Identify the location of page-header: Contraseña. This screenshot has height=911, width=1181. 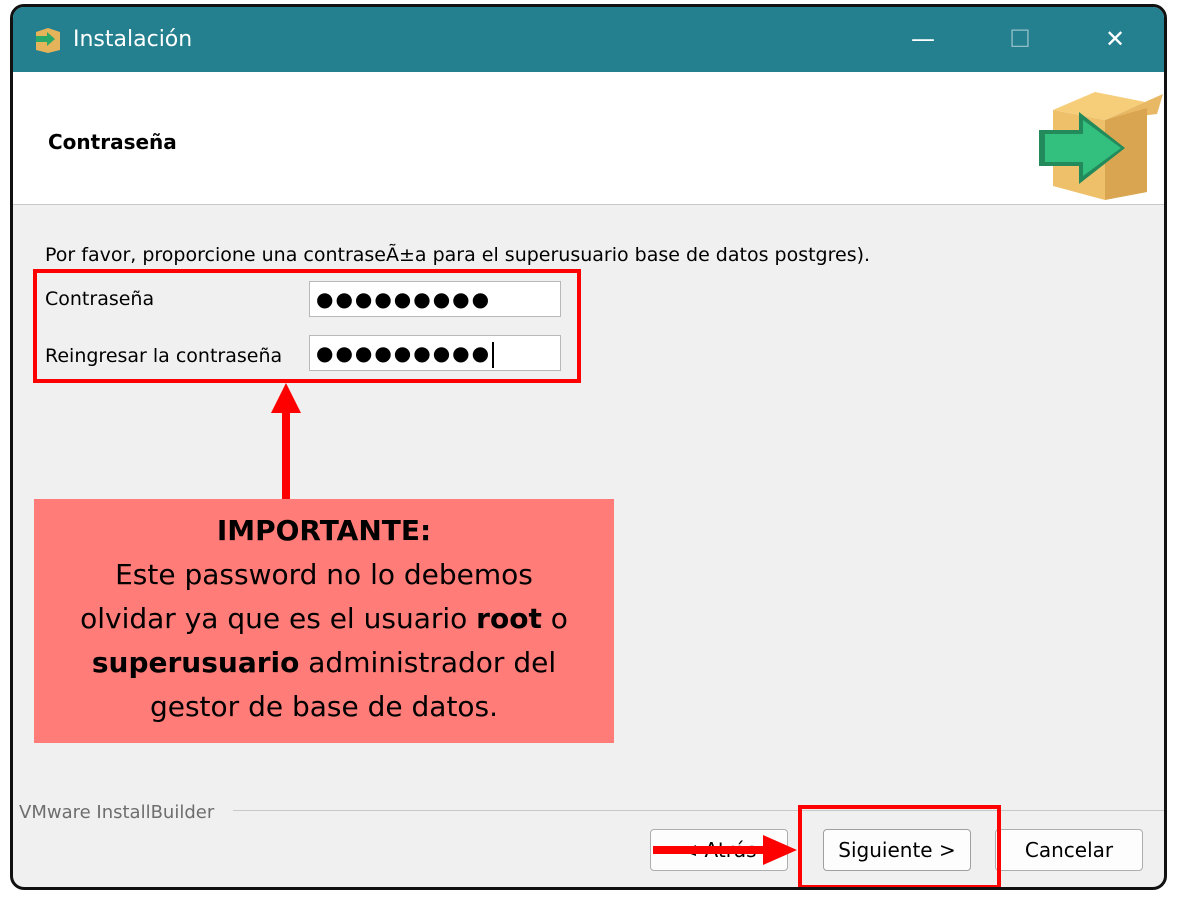
(588, 138).